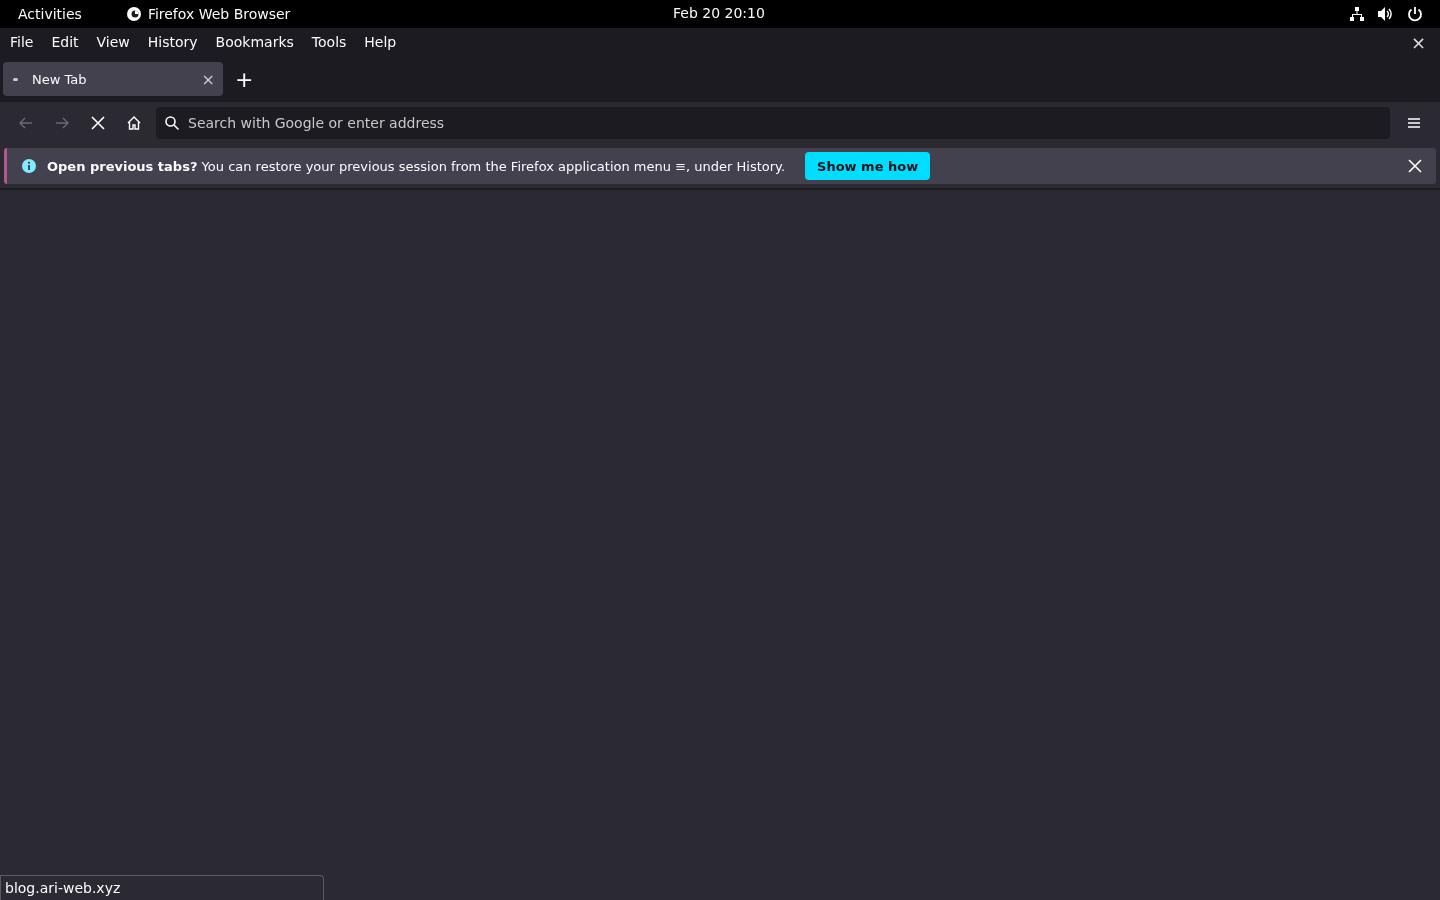 The height and width of the screenshot is (900, 1440). What do you see at coordinates (29, 166) in the screenshot?
I see `info-icon` at bounding box center [29, 166].